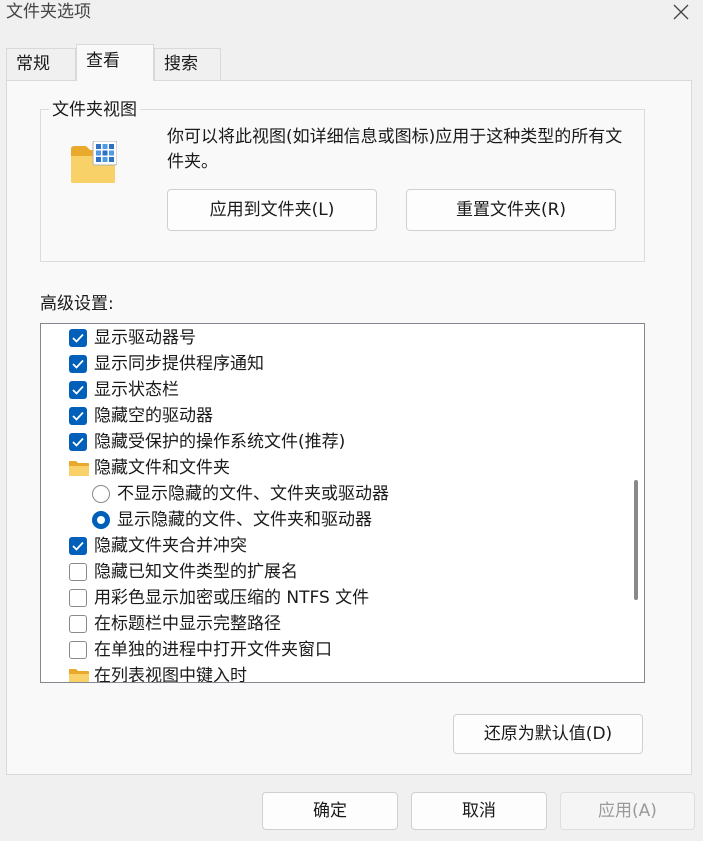  What do you see at coordinates (331, 624) in the screenshot?
I see `list-item: 在标题栏中显示完整路径` at bounding box center [331, 624].